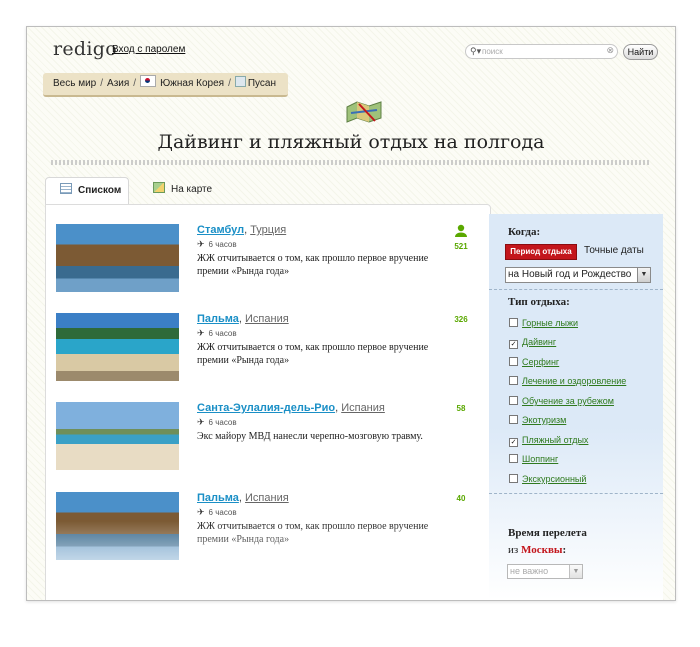  What do you see at coordinates (266, 408) in the screenshot?
I see `city-link: Санта-Эулалия-дель-Рио` at bounding box center [266, 408].